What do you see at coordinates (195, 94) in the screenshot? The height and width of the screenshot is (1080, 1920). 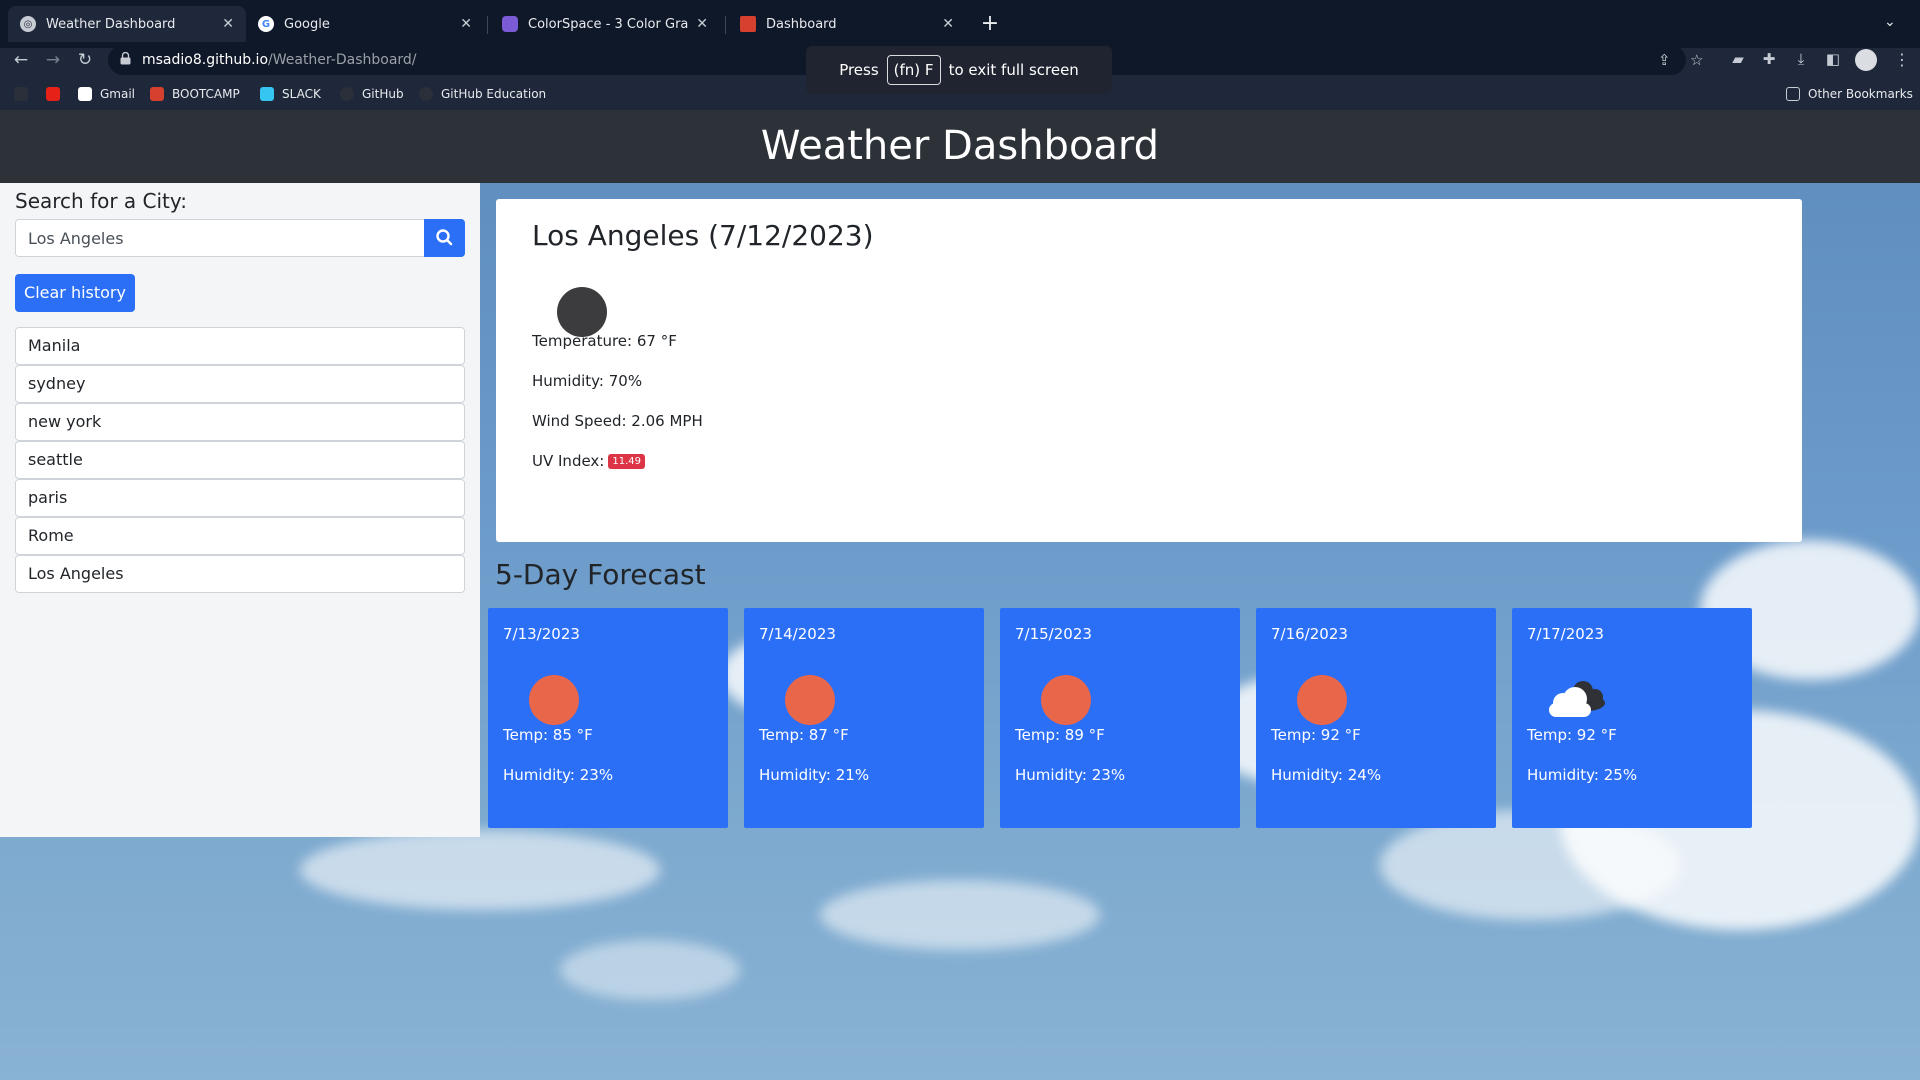 I see `bookmark-bootcamp: BOOTCAMP` at bounding box center [195, 94].